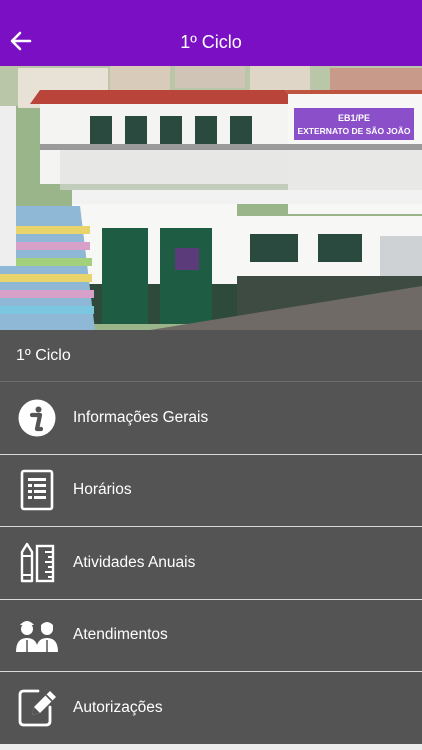 The height and width of the screenshot is (750, 422). Describe the element at coordinates (36, 418) in the screenshot. I see `info-icon` at that location.